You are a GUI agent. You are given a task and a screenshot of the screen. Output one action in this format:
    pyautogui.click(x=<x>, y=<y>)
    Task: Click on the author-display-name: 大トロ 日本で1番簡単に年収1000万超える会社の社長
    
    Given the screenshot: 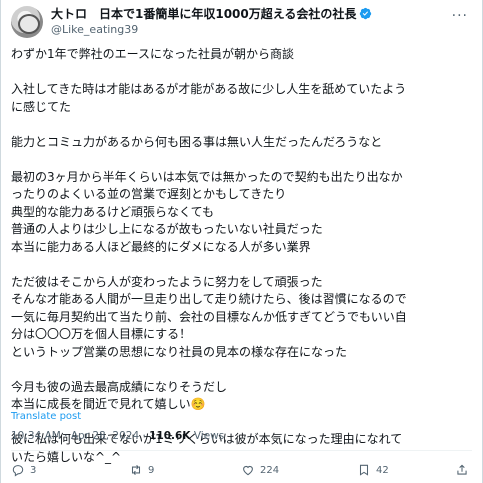 What is the action you would take?
    pyautogui.click(x=203, y=14)
    